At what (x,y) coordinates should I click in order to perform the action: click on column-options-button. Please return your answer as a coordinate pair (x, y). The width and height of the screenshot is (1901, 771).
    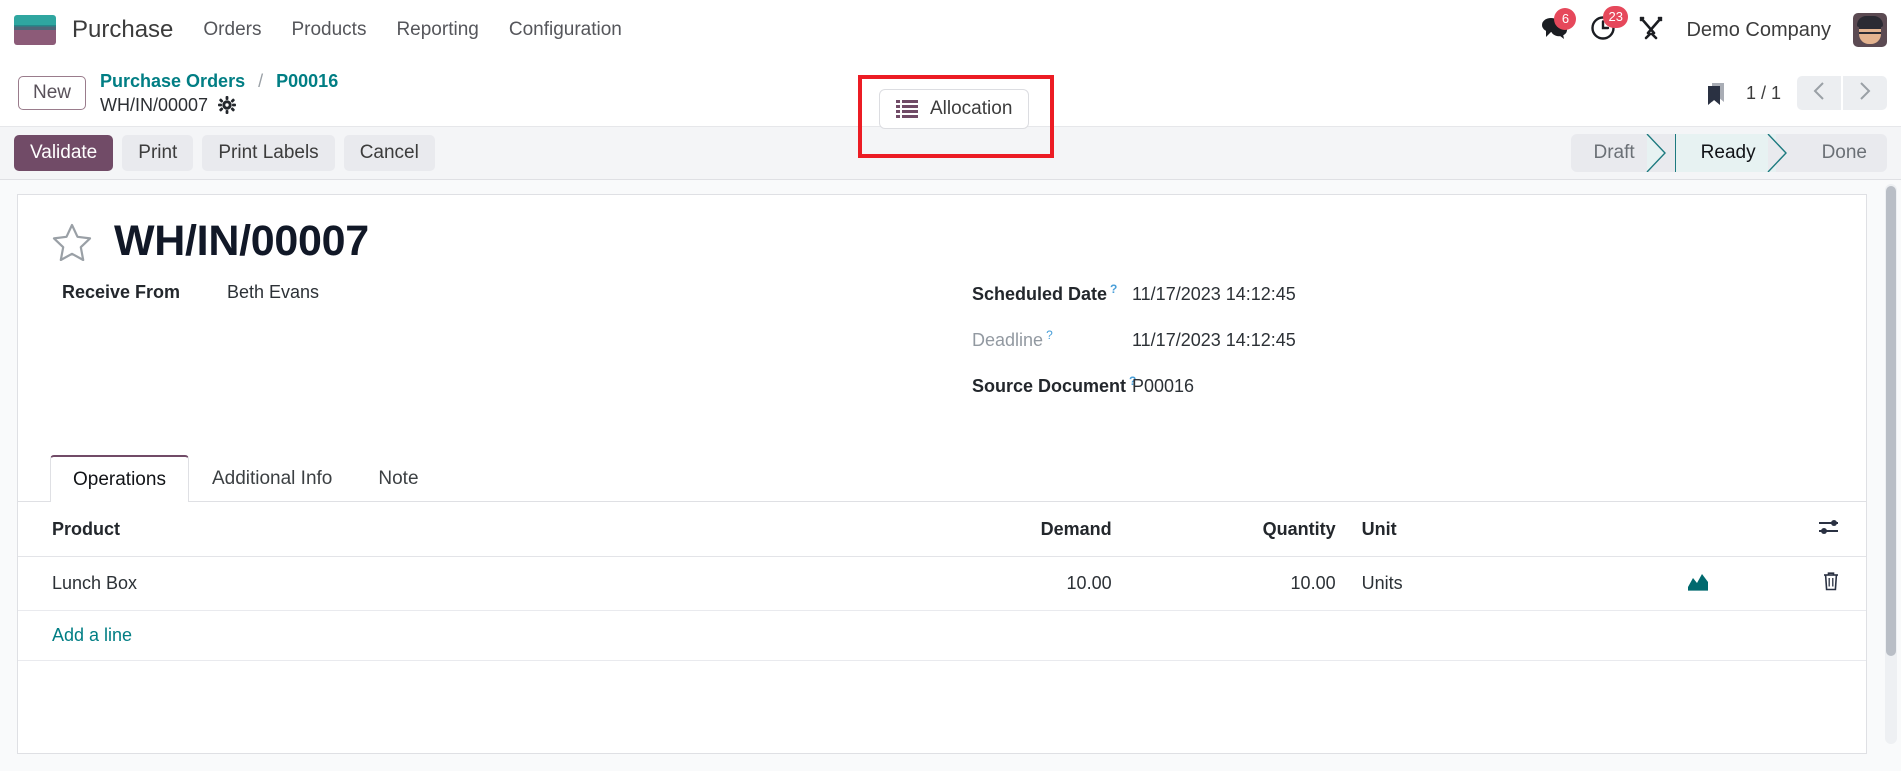
    Looking at the image, I should click on (1815, 529).